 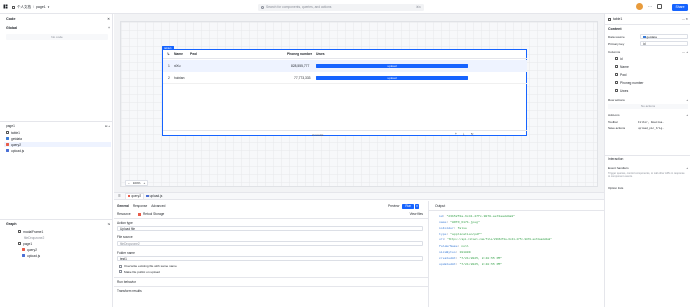 What do you see at coordinates (345, 54) in the screenshot?
I see `table-header: ↳ Name Pwd Phoneg number Uwes` at bounding box center [345, 54].